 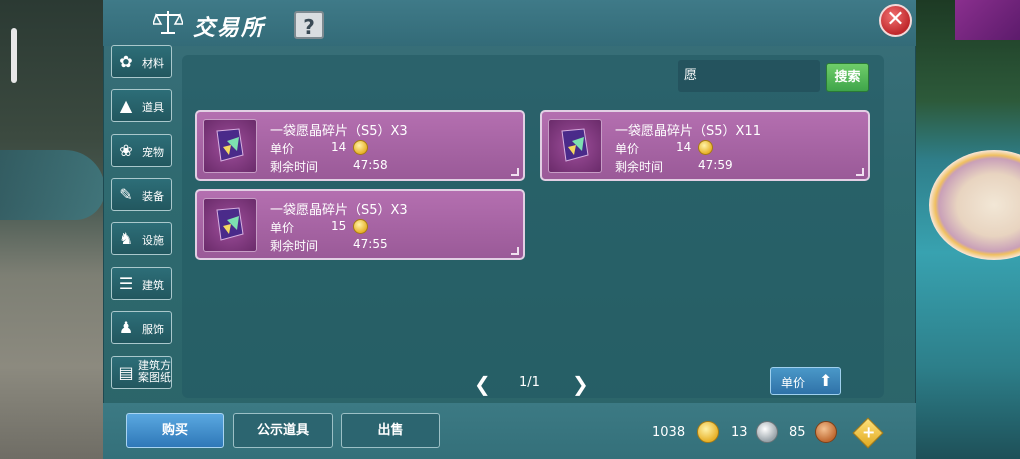 I want to click on help-button: ?, so click(x=309, y=25).